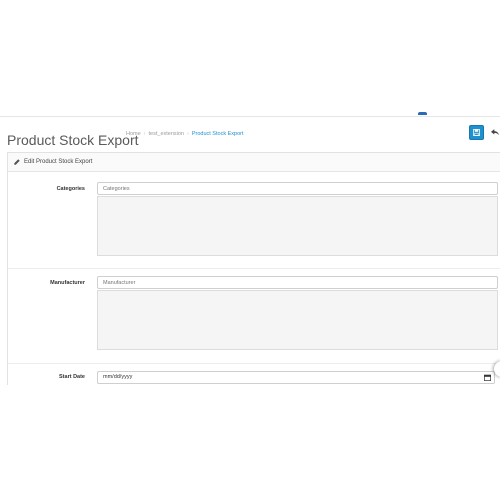 This screenshot has height=500, width=500. What do you see at coordinates (250, 116) in the screenshot?
I see `top-divider` at bounding box center [250, 116].